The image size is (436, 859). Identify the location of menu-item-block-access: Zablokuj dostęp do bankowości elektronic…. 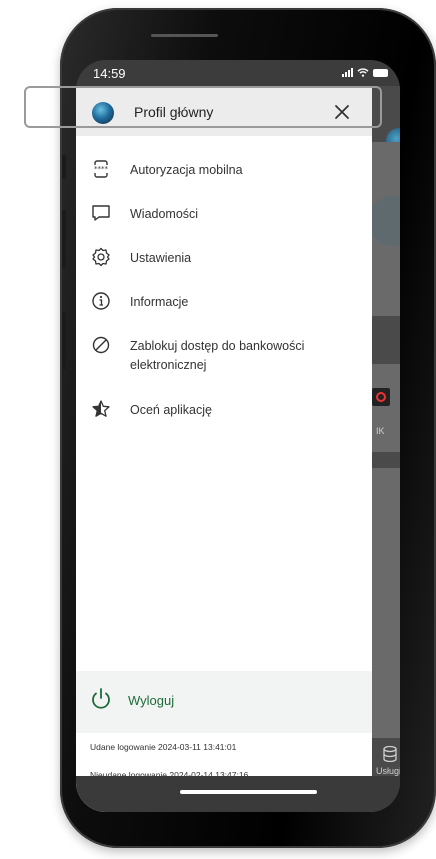
(225, 356).